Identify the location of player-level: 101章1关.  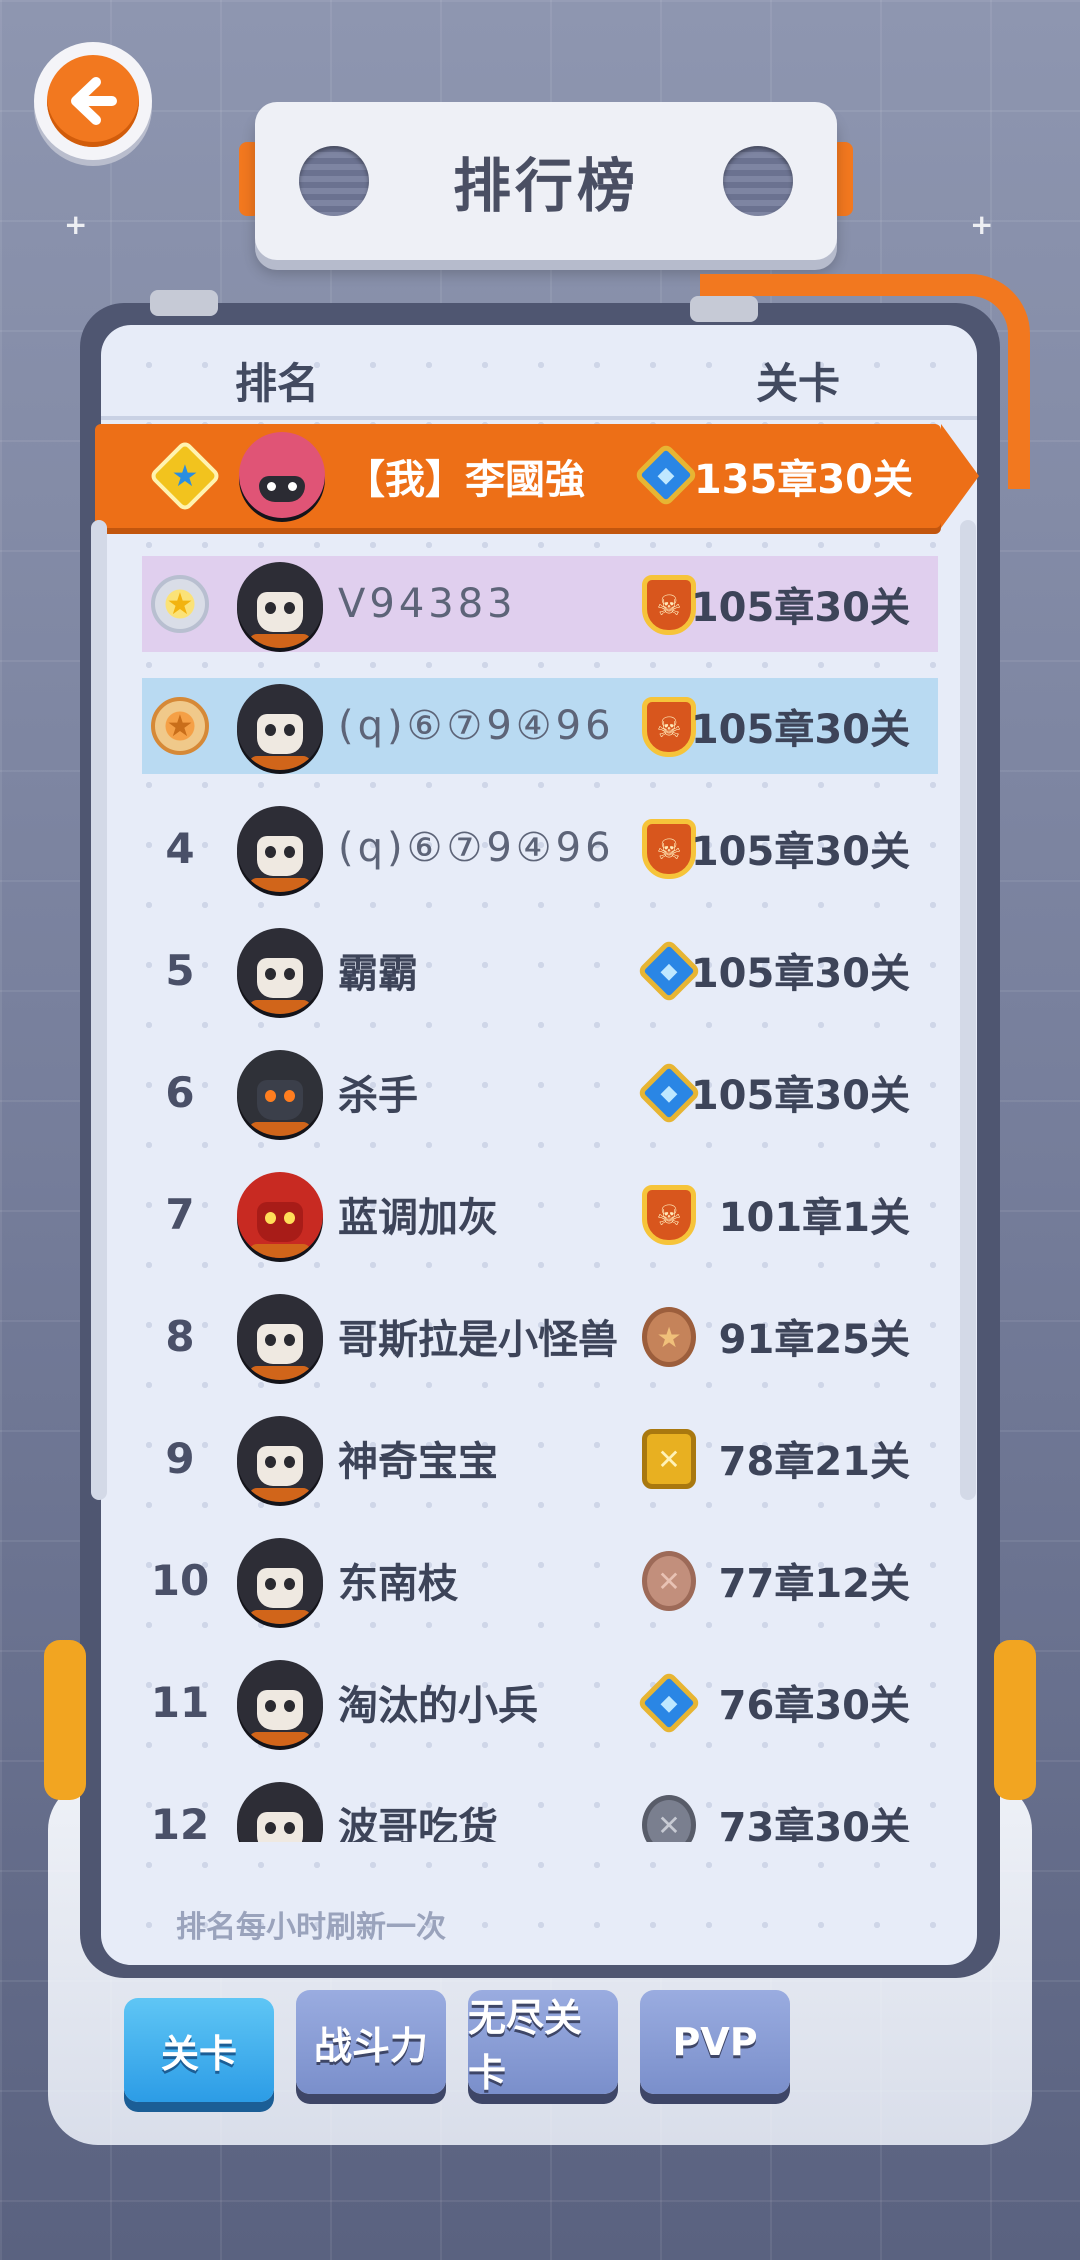
(814, 1218).